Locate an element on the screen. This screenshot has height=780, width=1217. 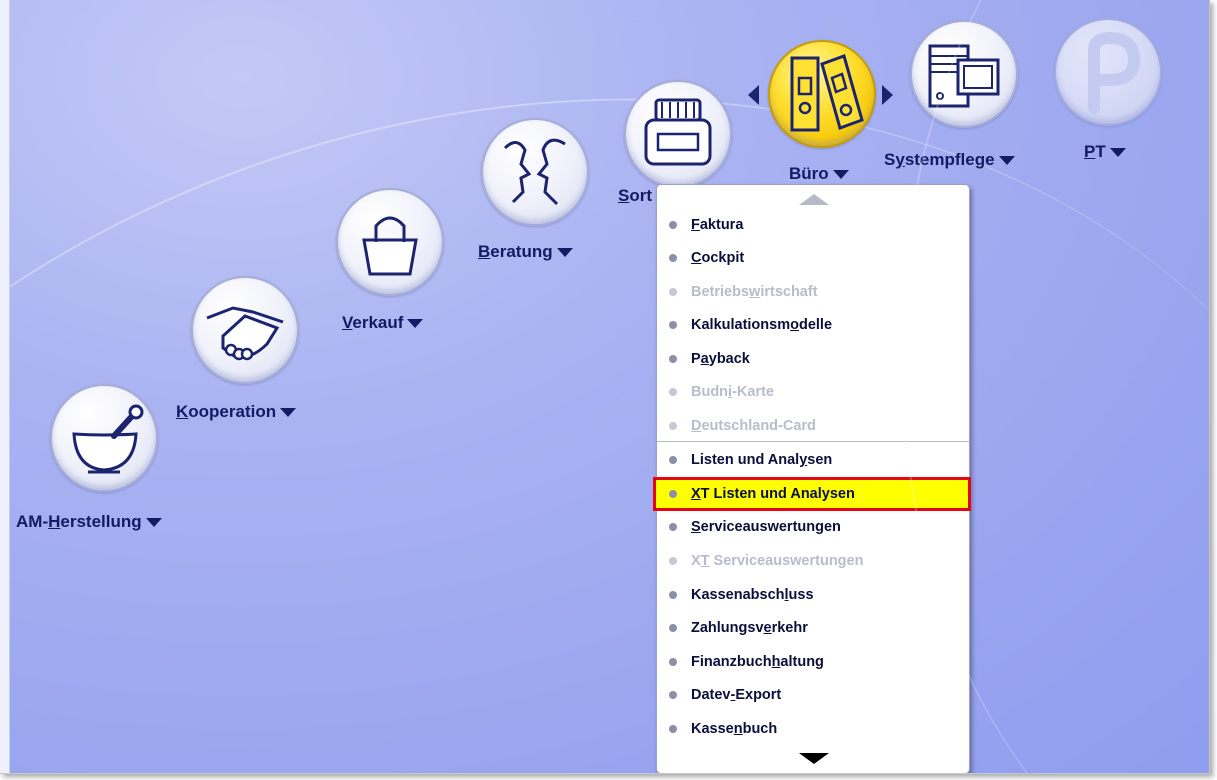
scroll-down-arrow-icon is located at coordinates (814, 758).